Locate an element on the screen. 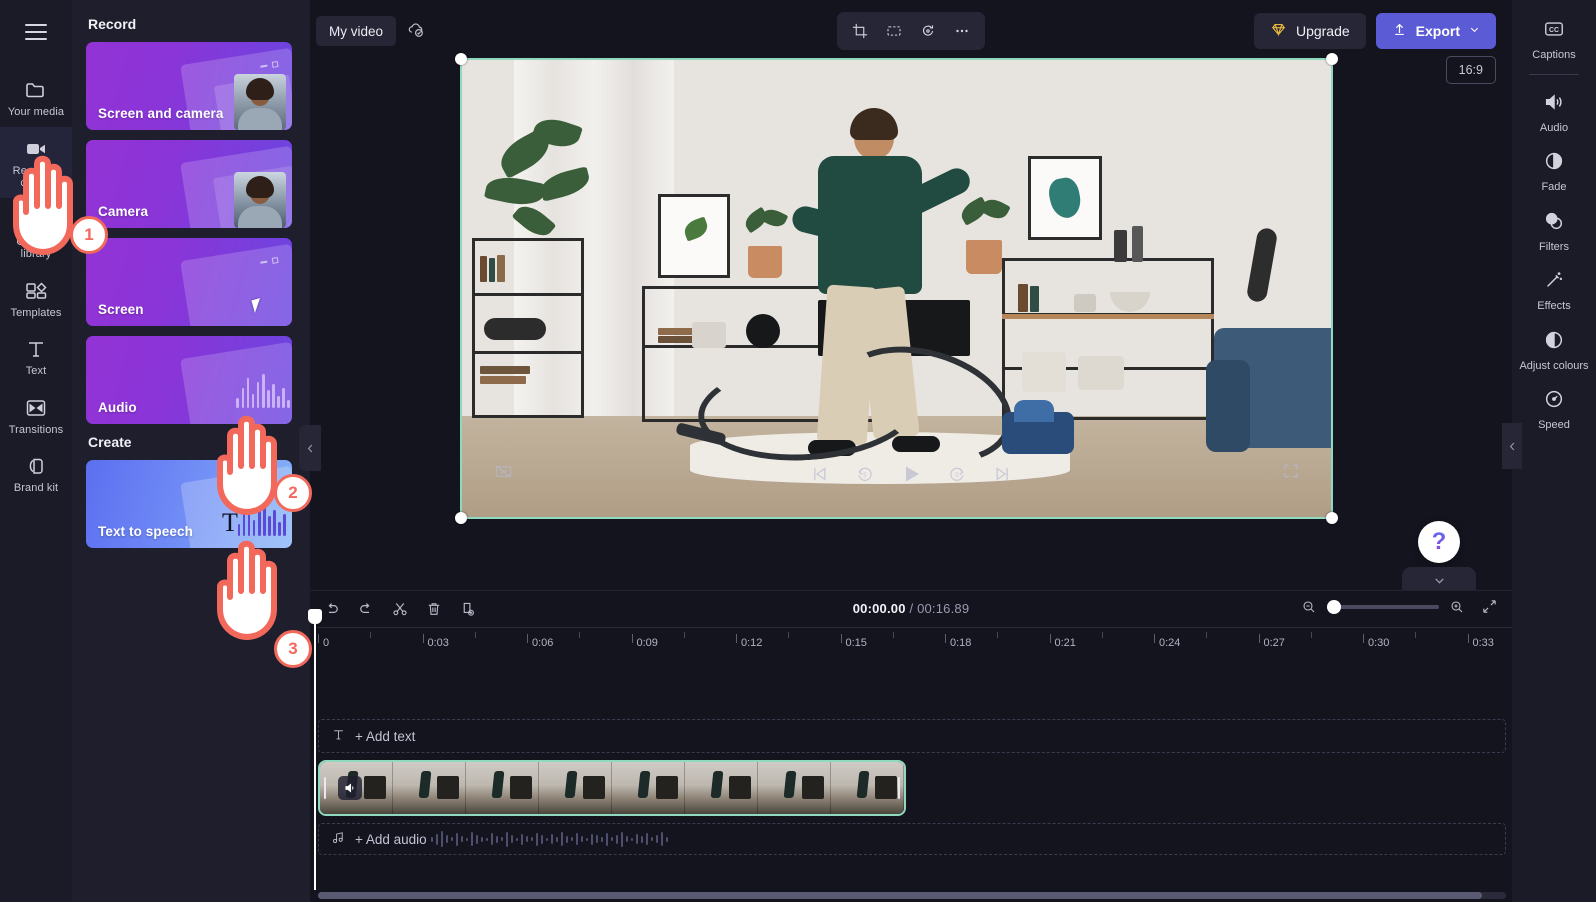 The width and height of the screenshot is (1596, 902). card-audio: Audio is located at coordinates (189, 380).